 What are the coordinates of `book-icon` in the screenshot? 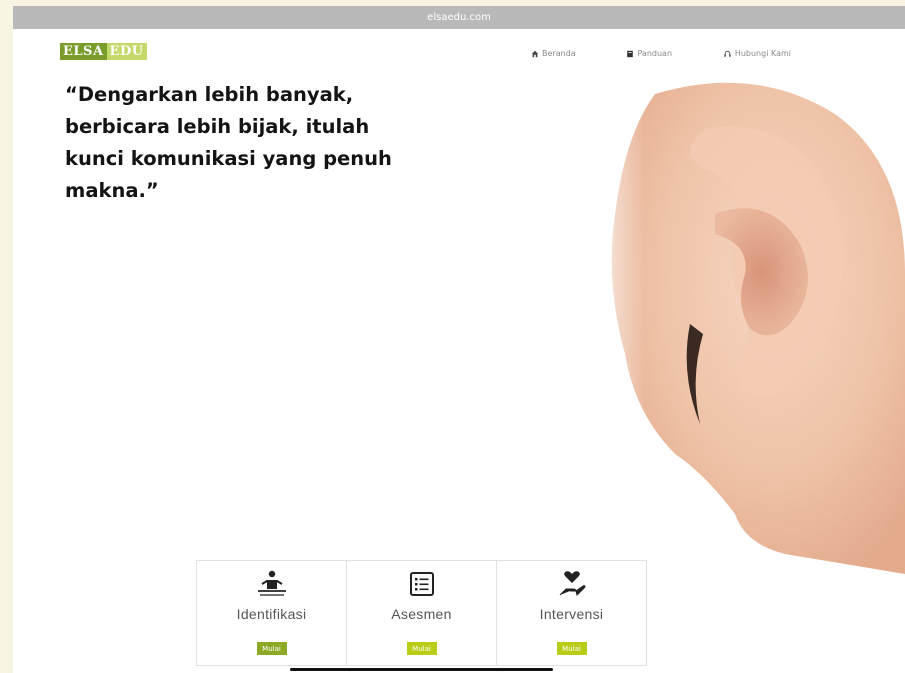 It's located at (630, 53).